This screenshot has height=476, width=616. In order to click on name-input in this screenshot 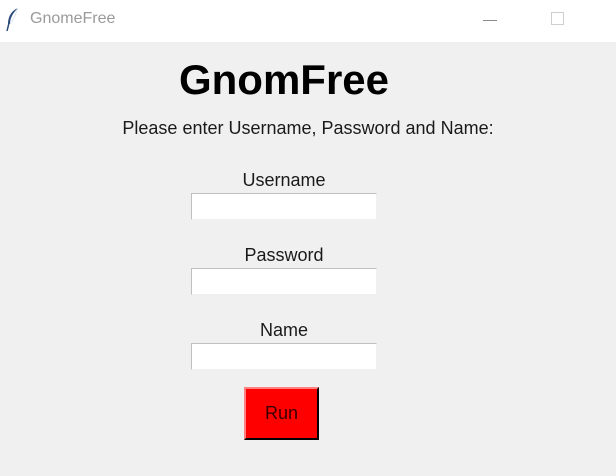, I will do `click(284, 356)`.